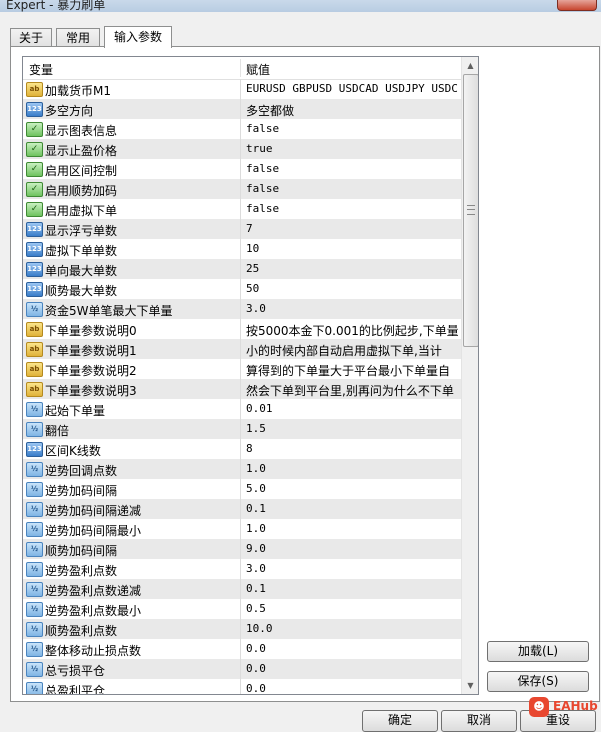 The image size is (601, 732). What do you see at coordinates (352, 288) in the screenshot?
I see `param-value: 50` at bounding box center [352, 288].